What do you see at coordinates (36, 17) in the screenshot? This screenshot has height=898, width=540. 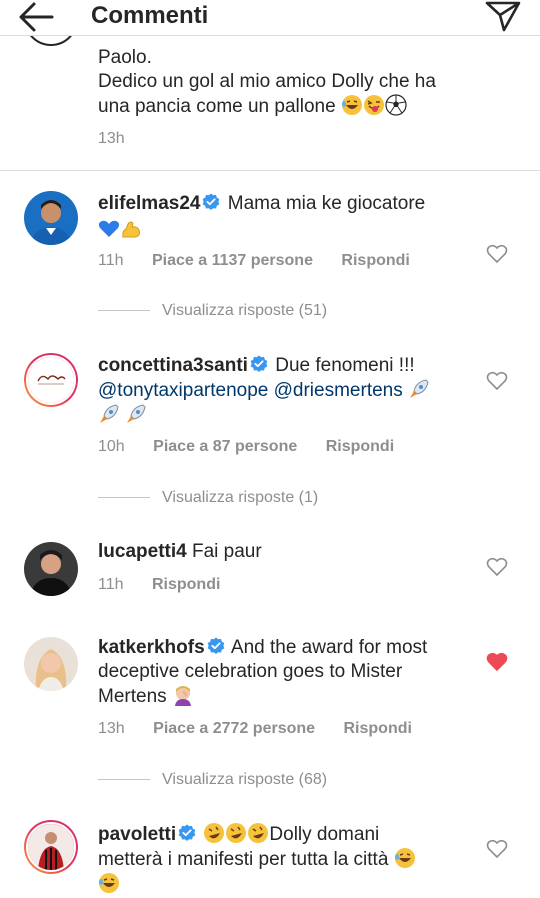 I see `back-arrow-icon` at bounding box center [36, 17].